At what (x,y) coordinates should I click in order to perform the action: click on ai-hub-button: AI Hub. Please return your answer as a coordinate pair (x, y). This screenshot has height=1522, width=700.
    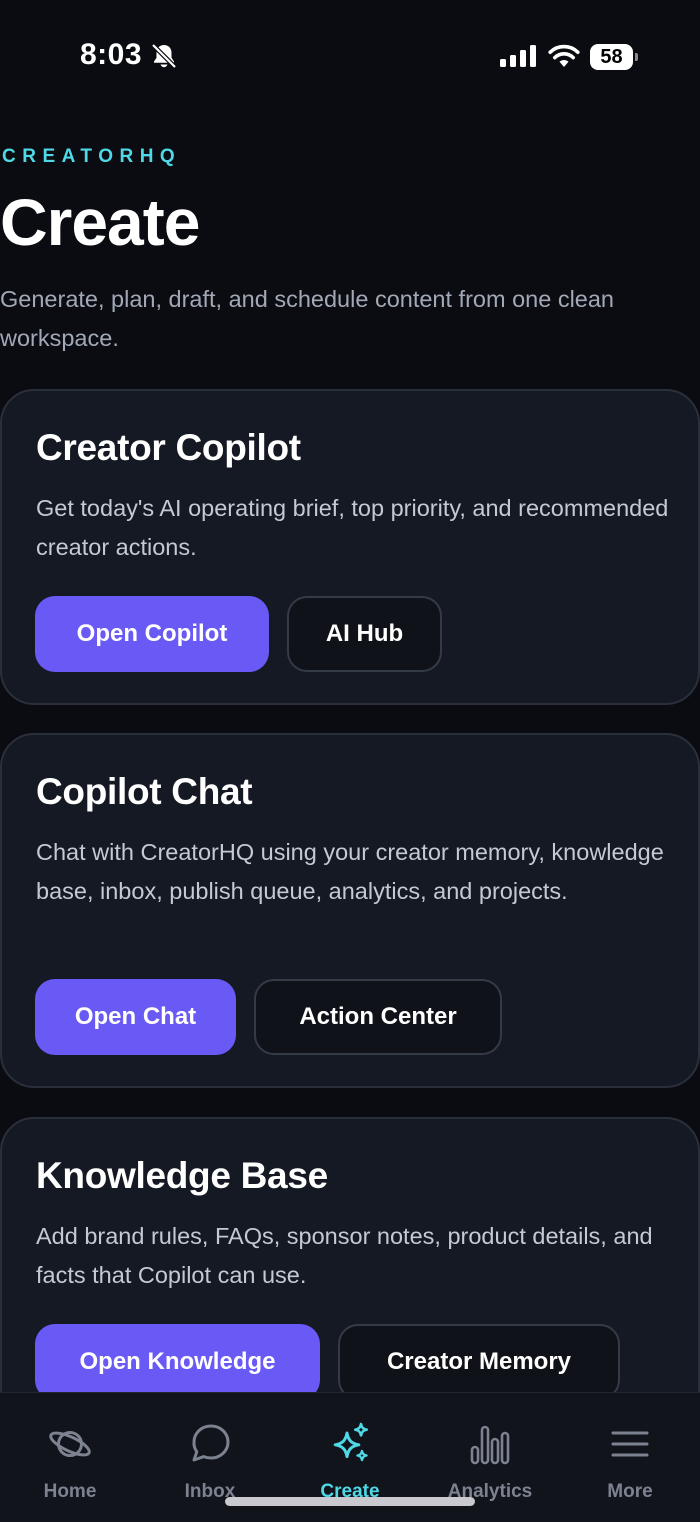
    Looking at the image, I should click on (364, 634).